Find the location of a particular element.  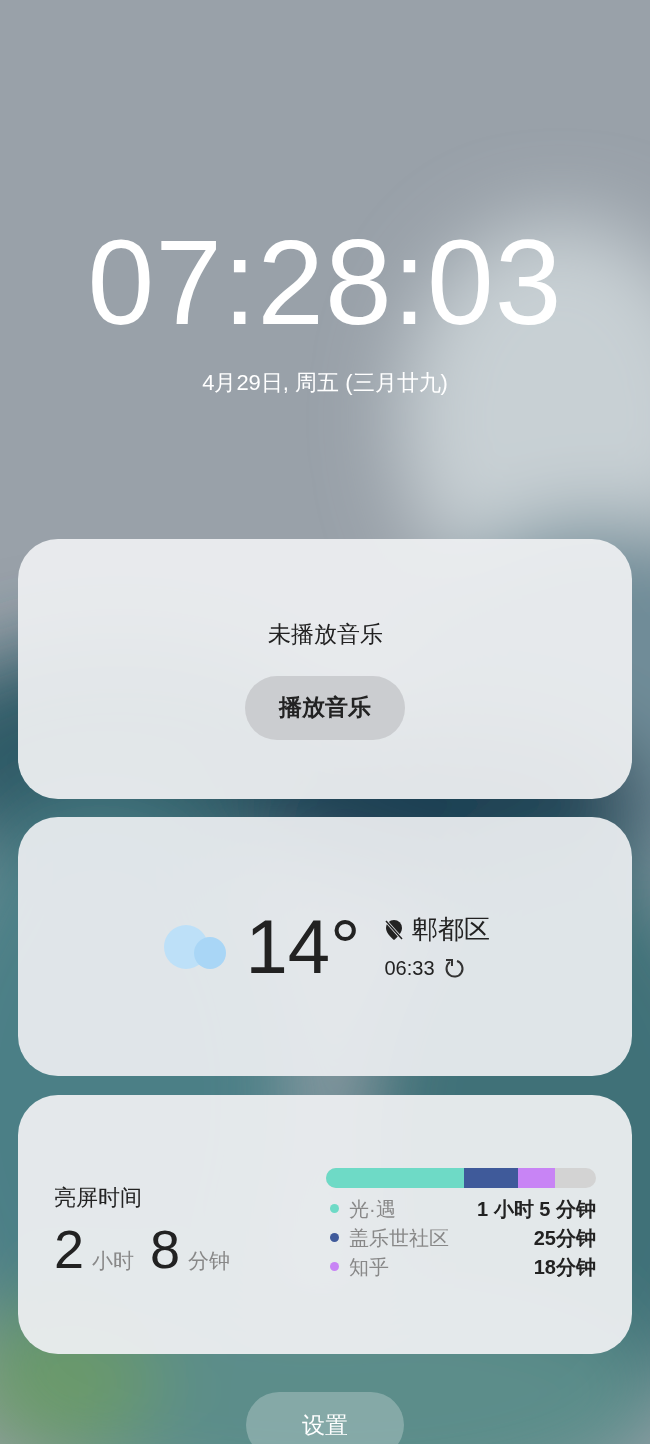

hours-value: 2 is located at coordinates (69, 1249).